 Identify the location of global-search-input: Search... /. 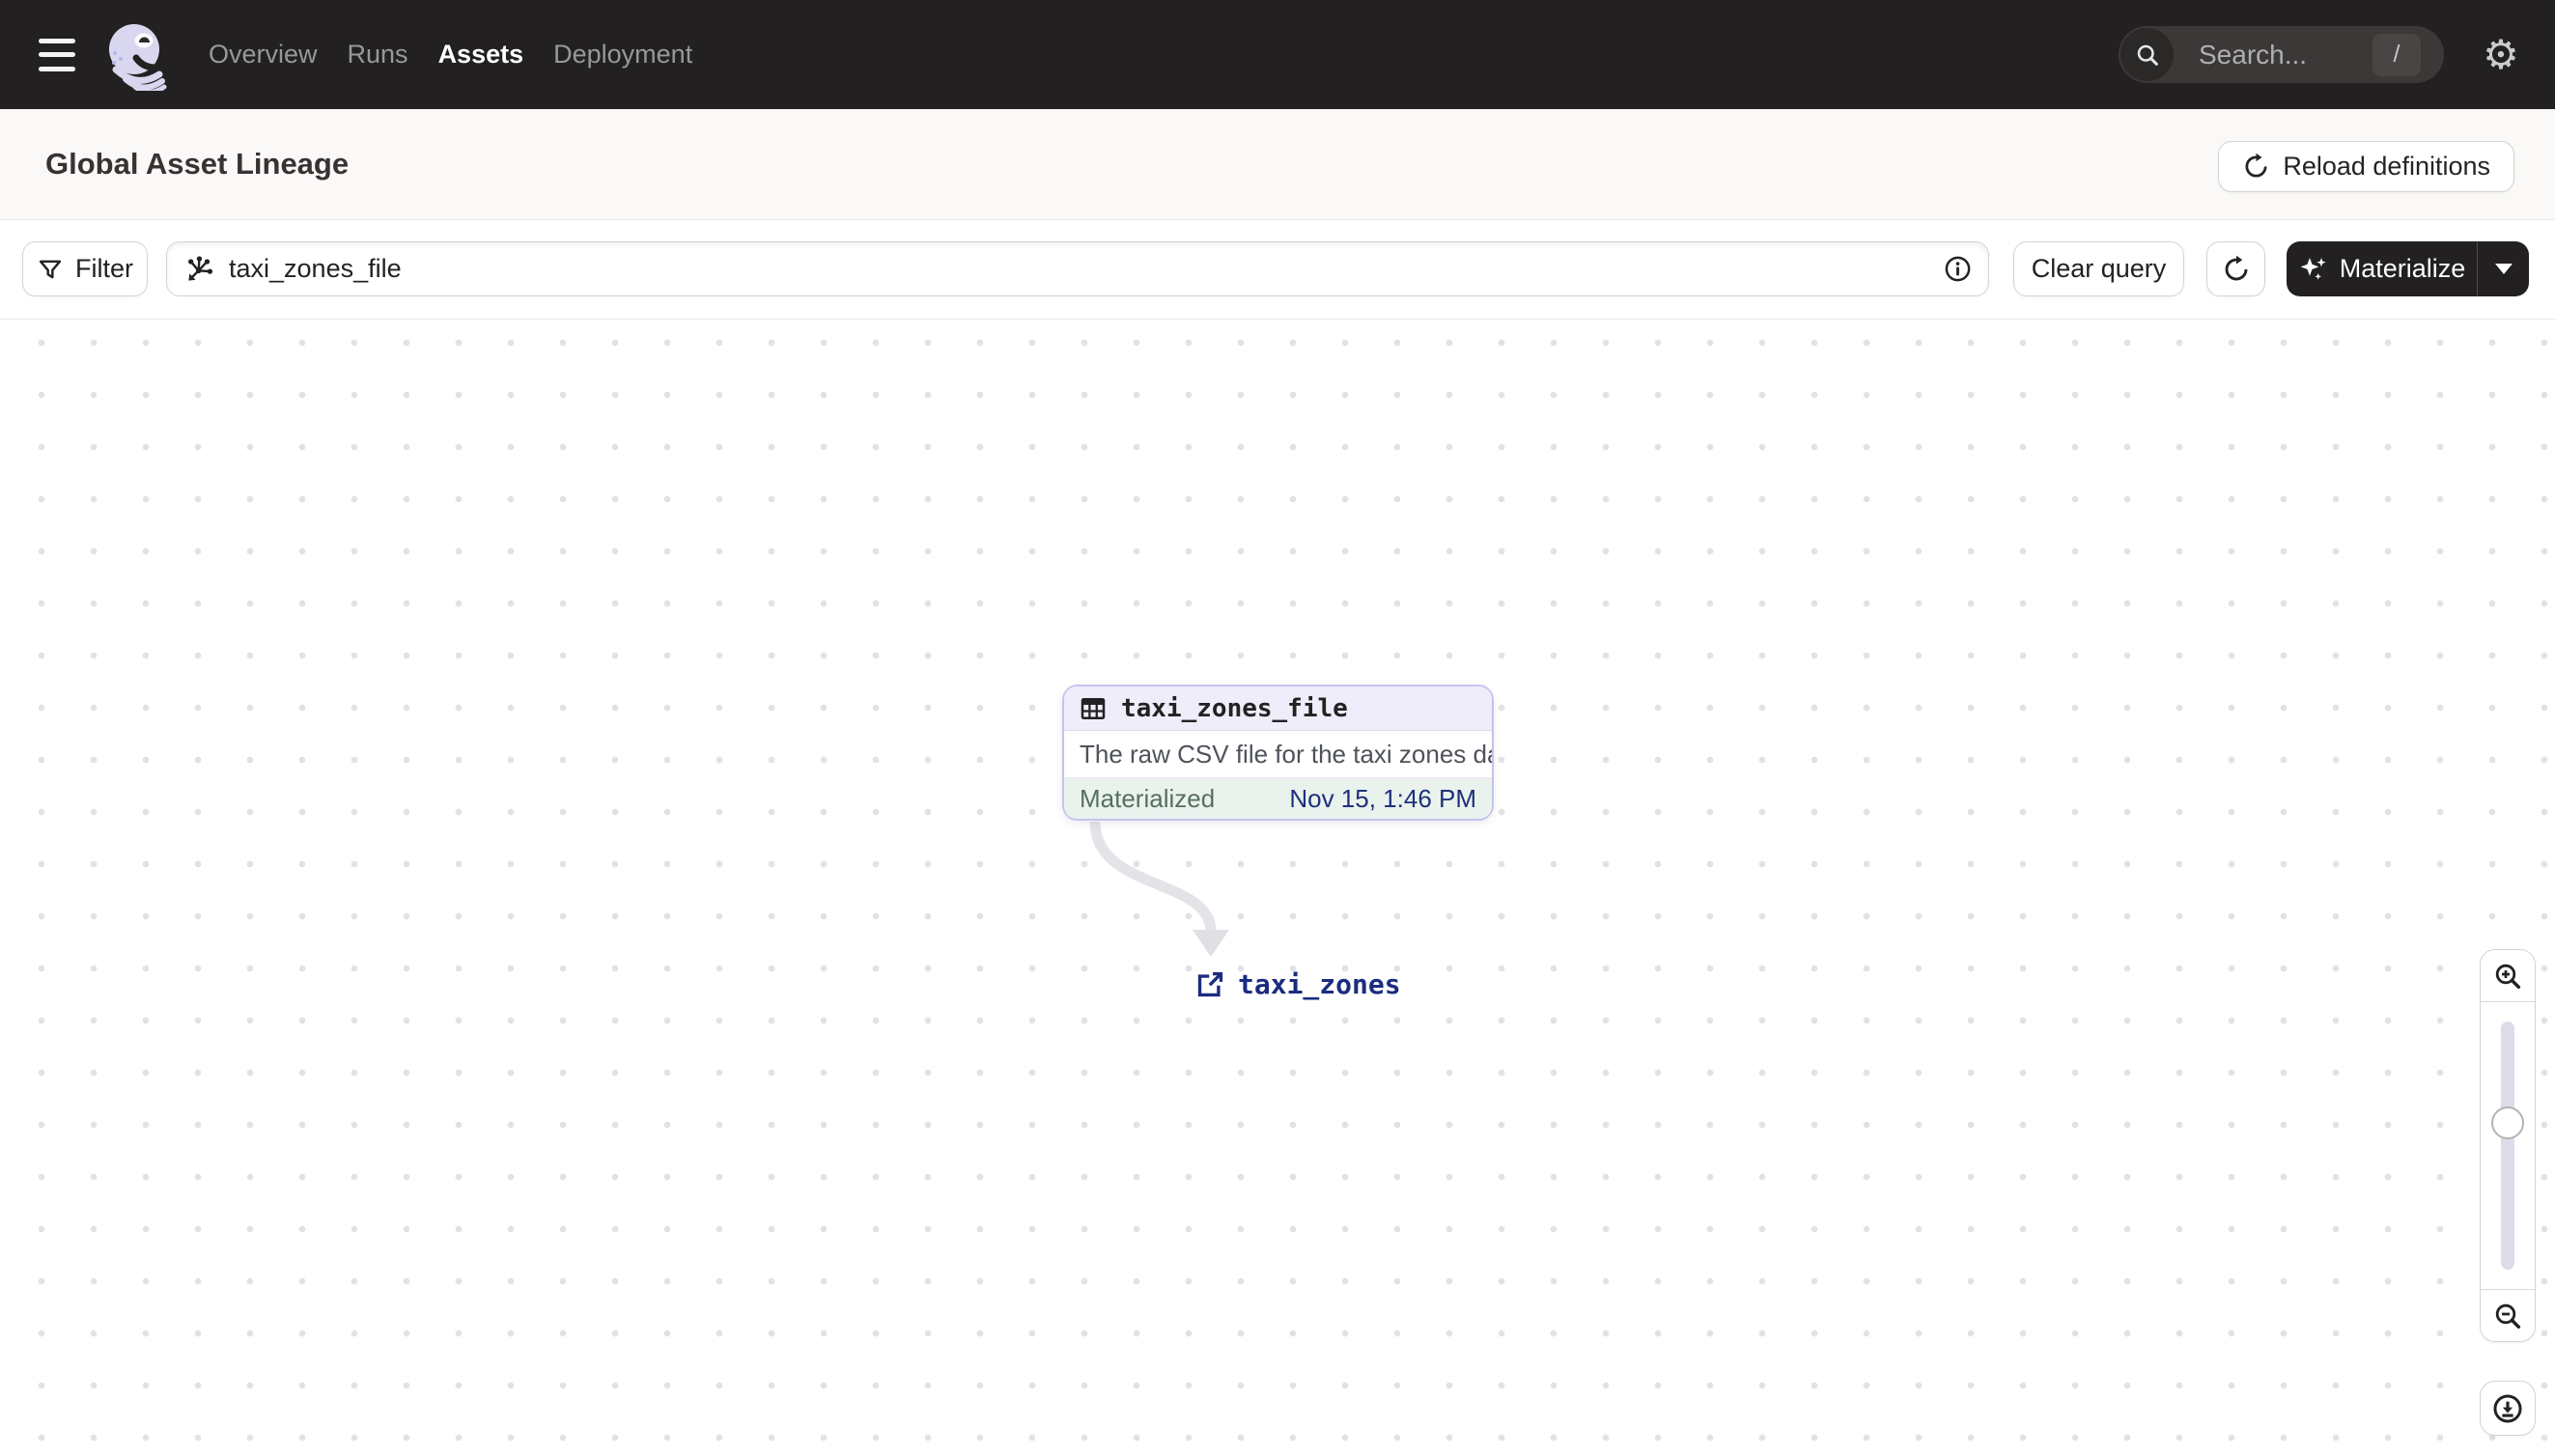
(2281, 55).